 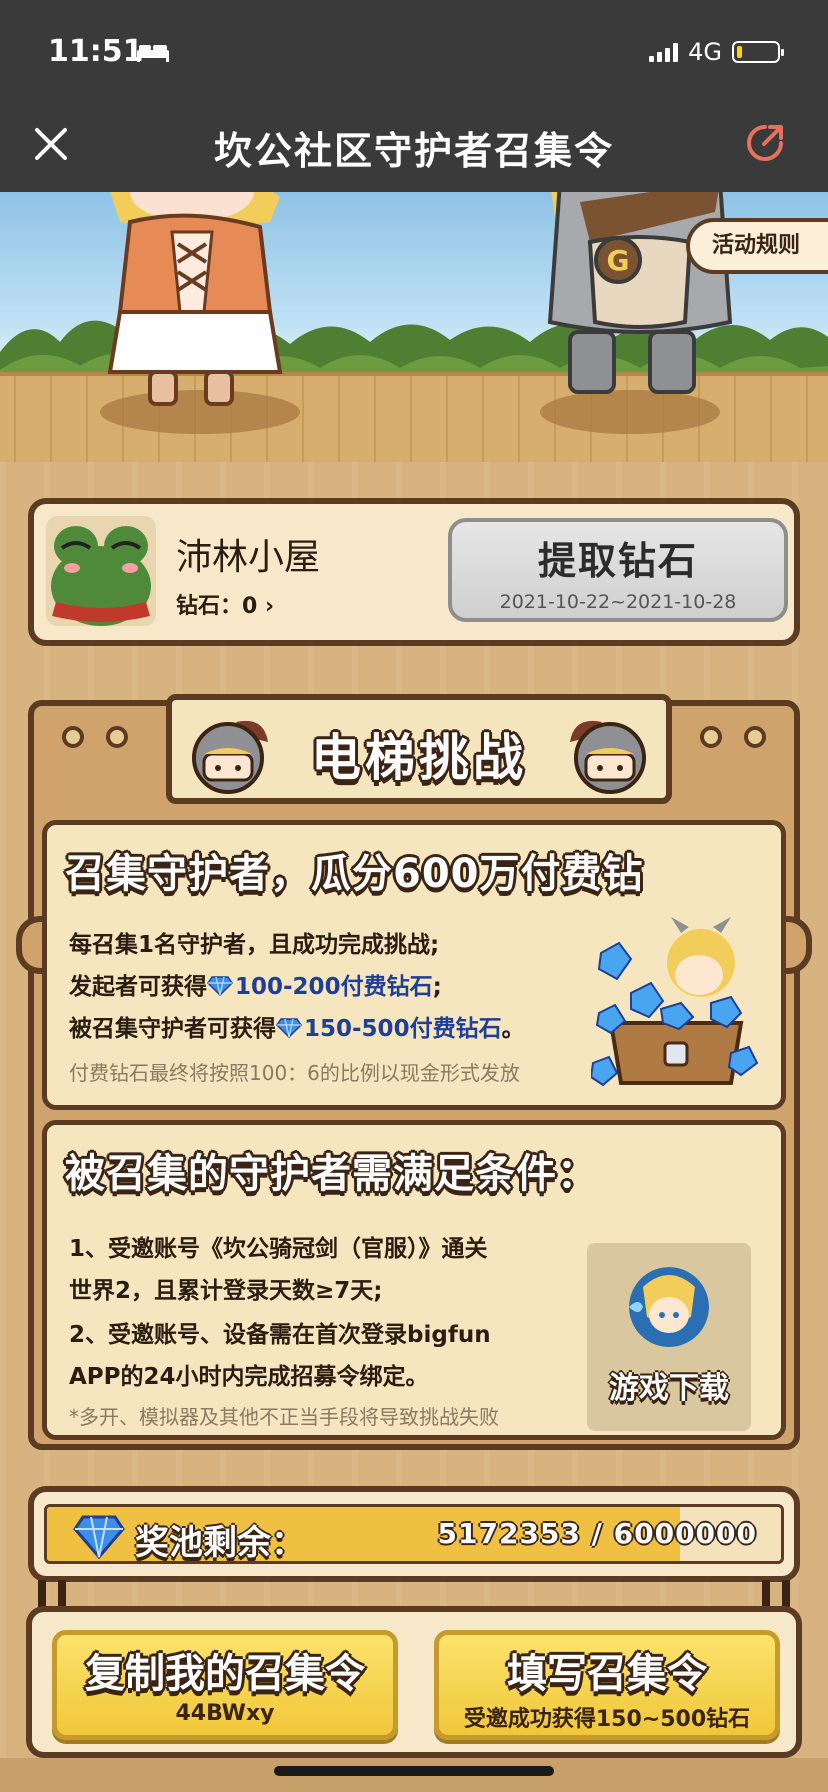 I want to click on initiator-reward-value: 100-200付费钻石, so click(x=334, y=987).